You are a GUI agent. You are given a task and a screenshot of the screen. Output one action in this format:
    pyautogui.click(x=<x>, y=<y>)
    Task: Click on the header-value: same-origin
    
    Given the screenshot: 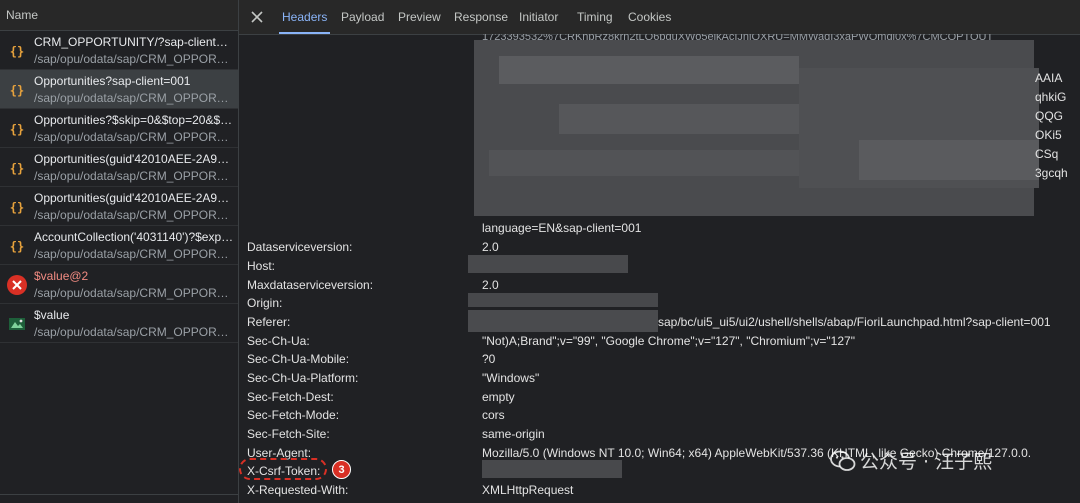 What is the action you would take?
    pyautogui.click(x=513, y=434)
    